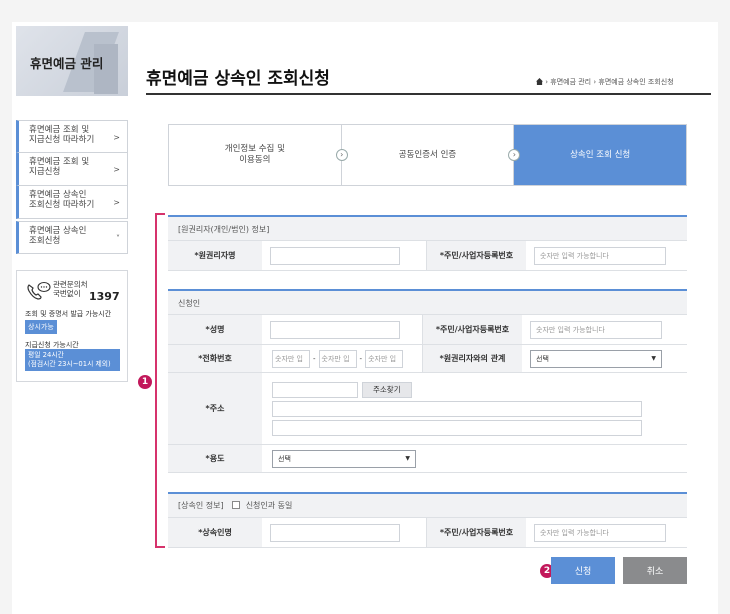 This screenshot has height=614, width=730. Describe the element at coordinates (67, 293) in the screenshot. I see `contact-line2: 국번없이` at that location.